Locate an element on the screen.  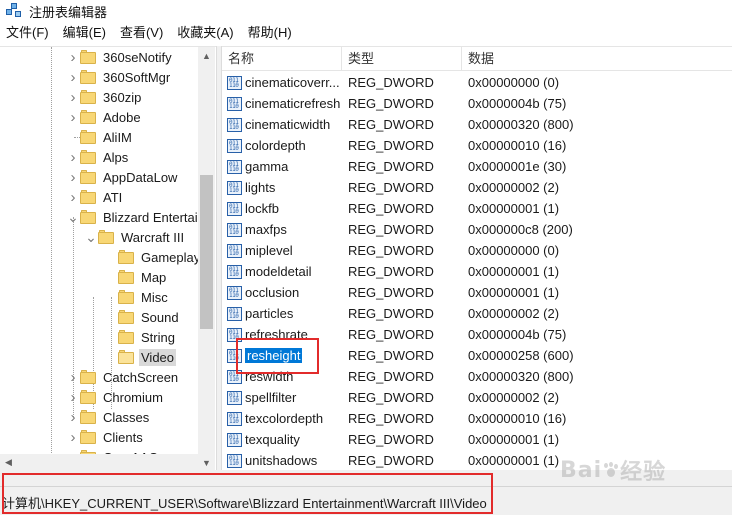
watermark-text-b: 经验 is located at coordinates (643, 472).